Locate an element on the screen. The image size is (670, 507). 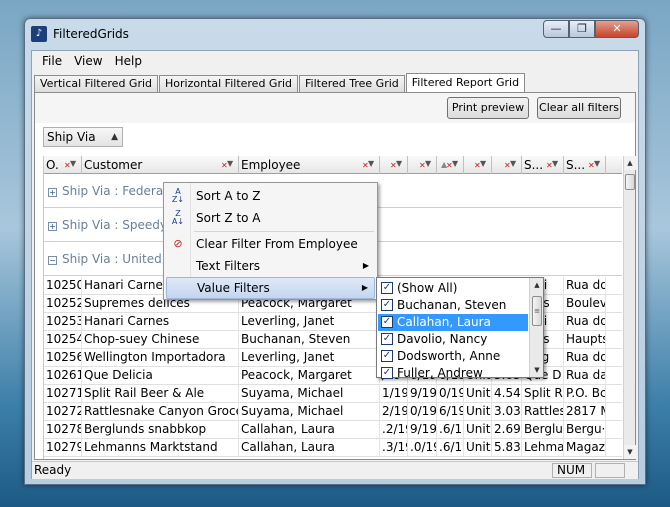
cell-employee: Buchanan, Steven is located at coordinates (309, 340).